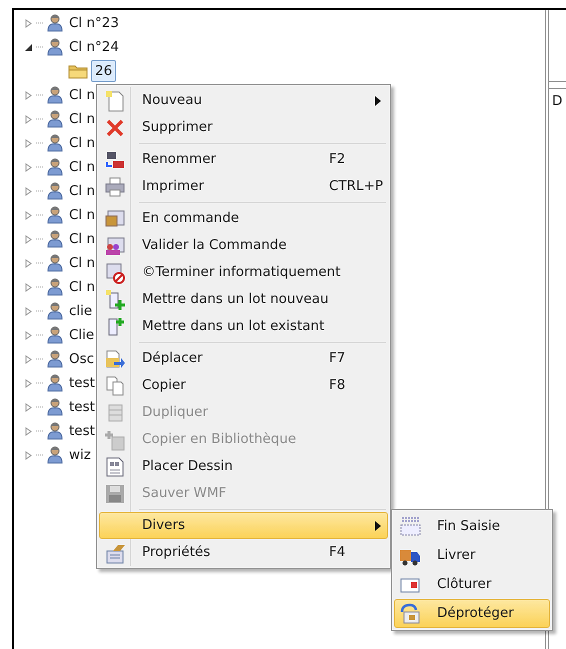  Describe the element at coordinates (243, 218) in the screenshot. I see `menu-item: En commande` at that location.